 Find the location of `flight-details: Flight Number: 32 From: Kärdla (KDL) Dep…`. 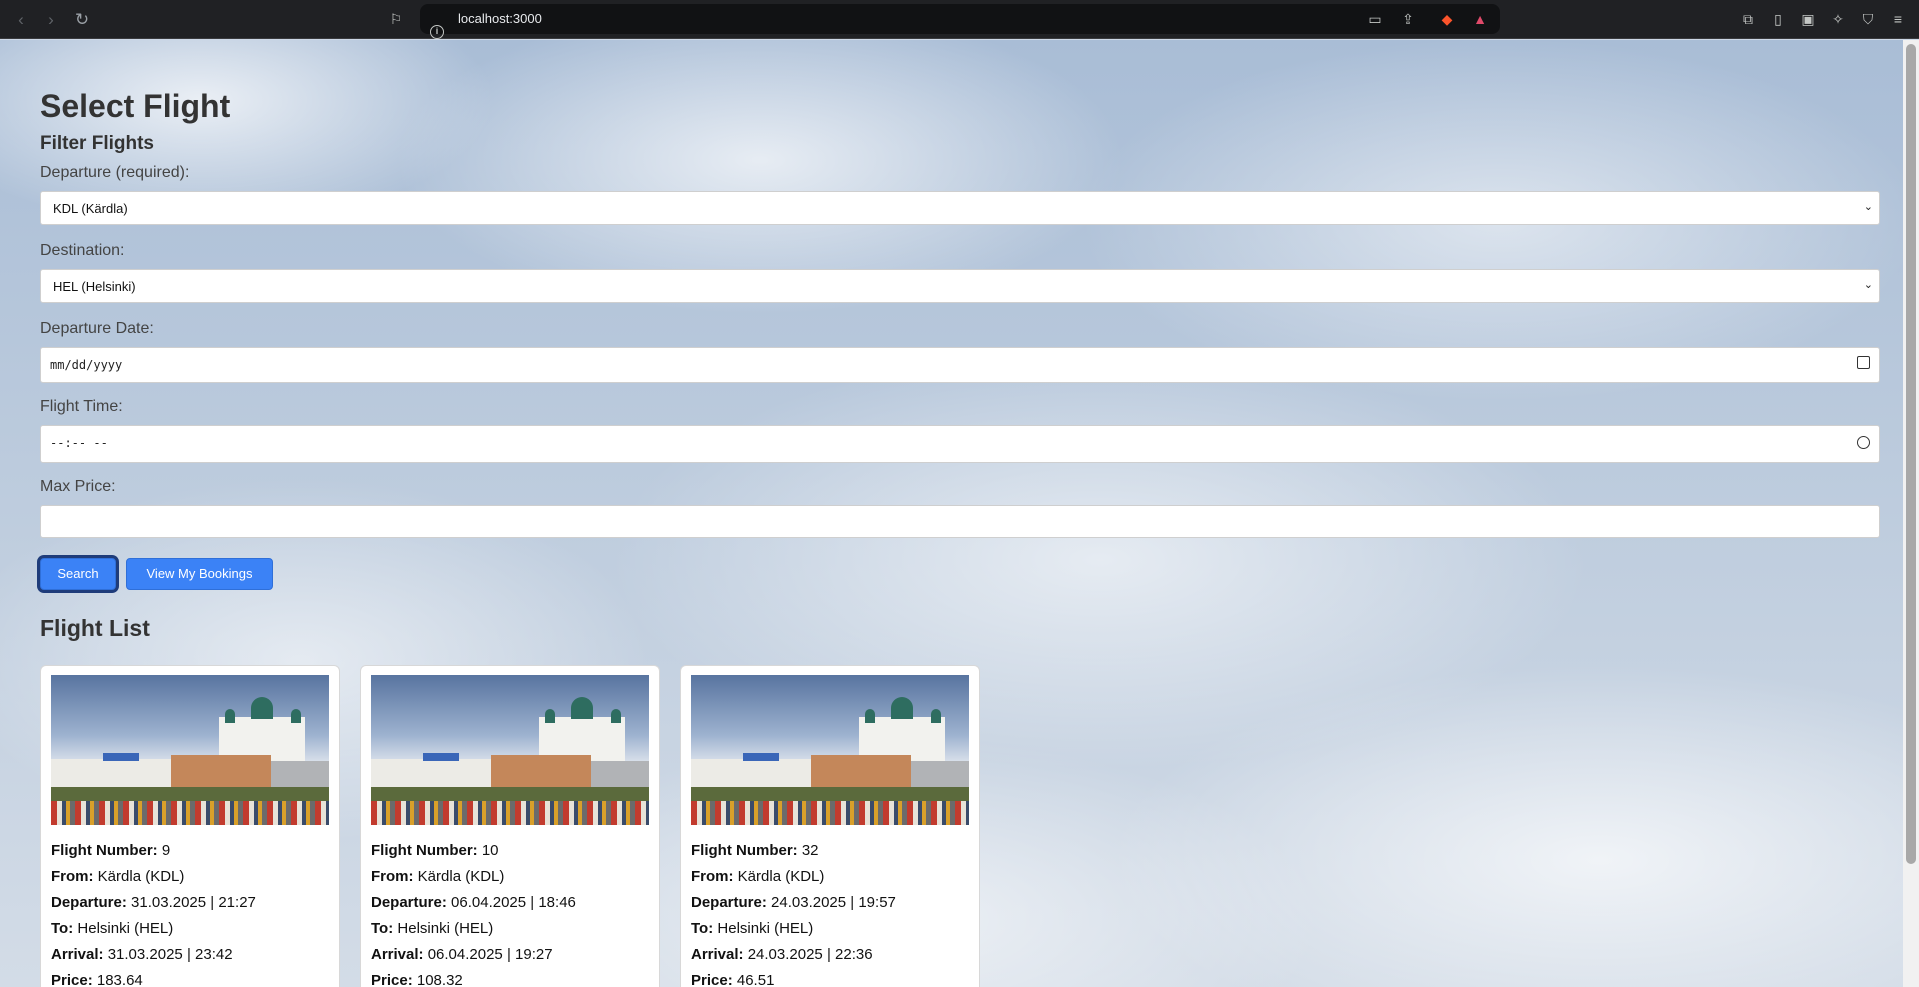

flight-details: Flight Number: 32 From: Kärdla (KDL) Dep… is located at coordinates (830, 912).